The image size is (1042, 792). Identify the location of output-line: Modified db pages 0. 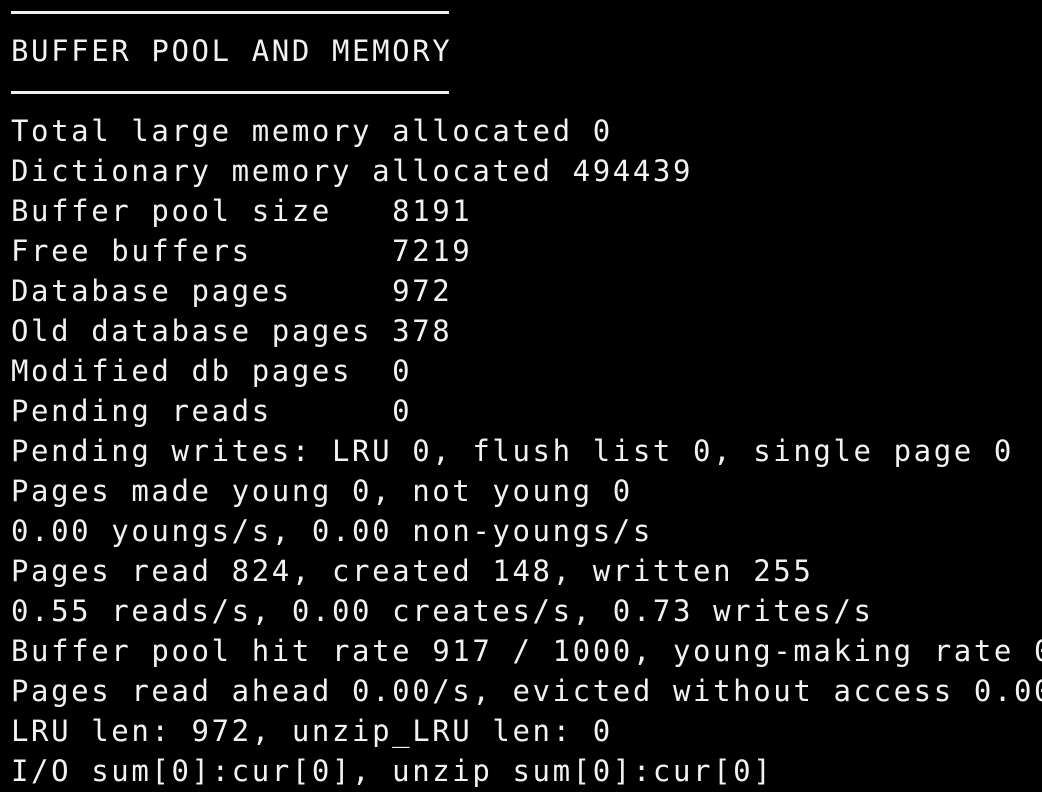
(212, 371).